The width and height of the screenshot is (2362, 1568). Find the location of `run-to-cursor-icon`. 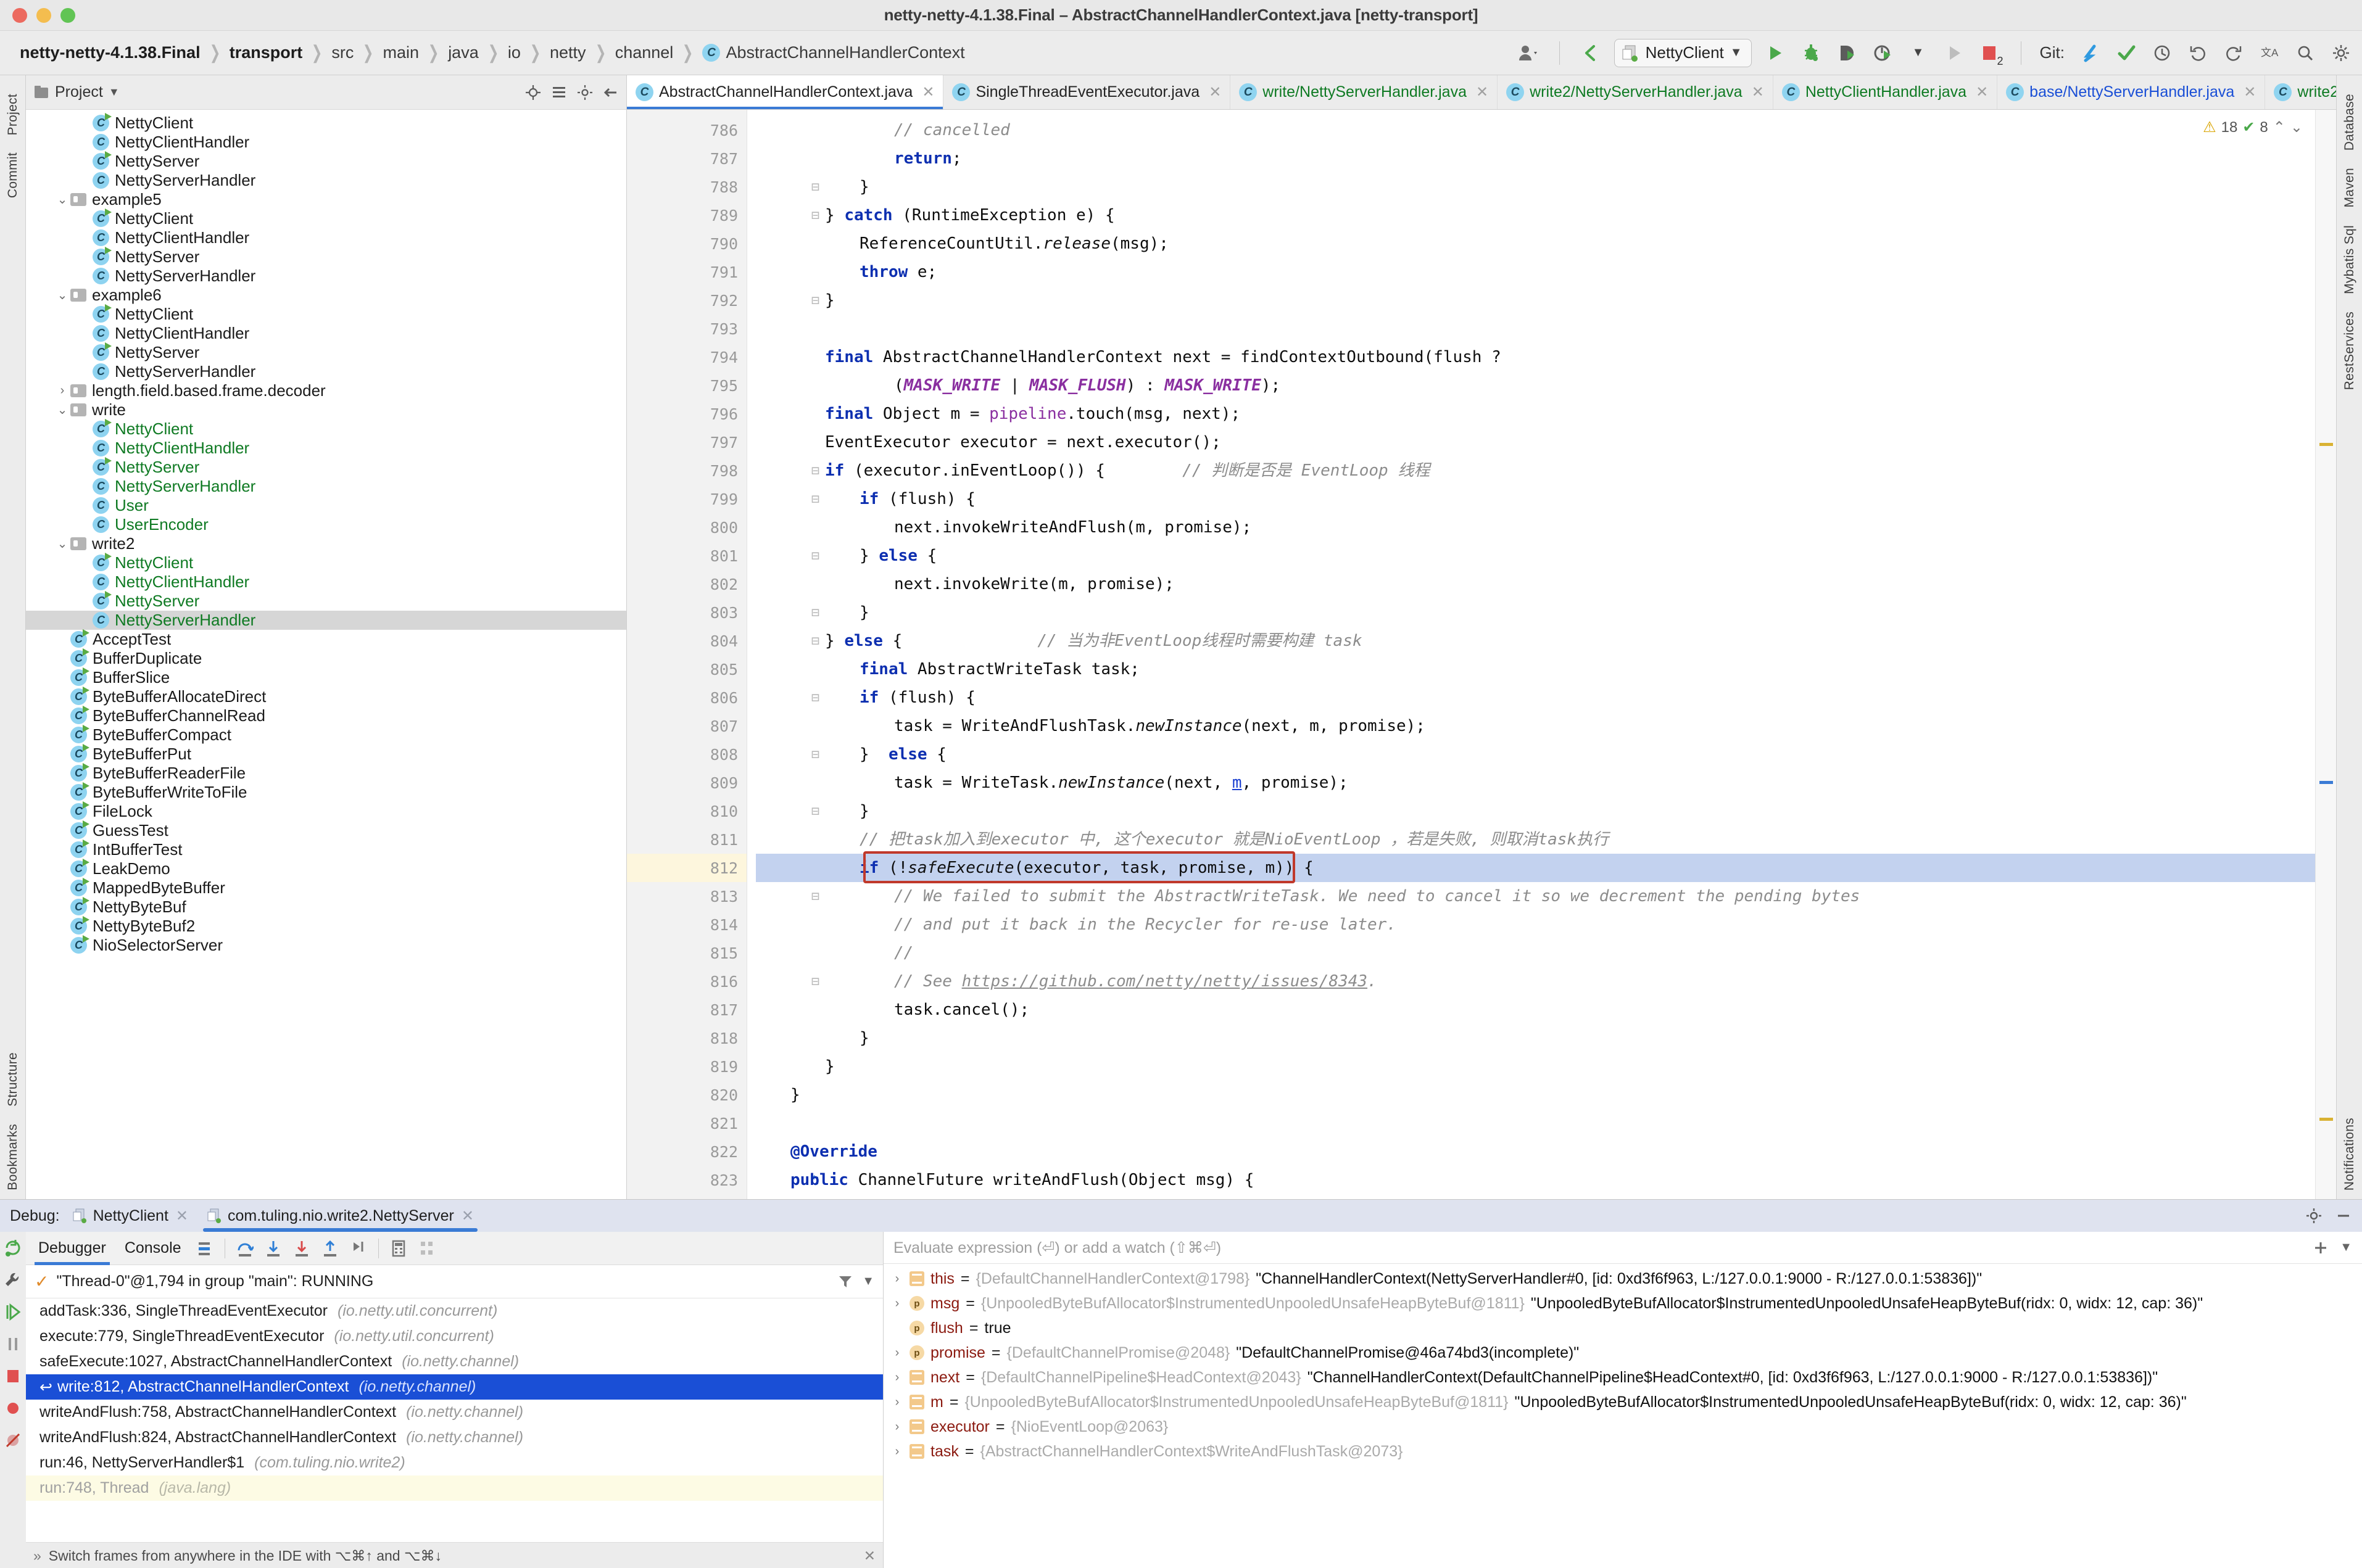

run-to-cursor-icon is located at coordinates (358, 1248).